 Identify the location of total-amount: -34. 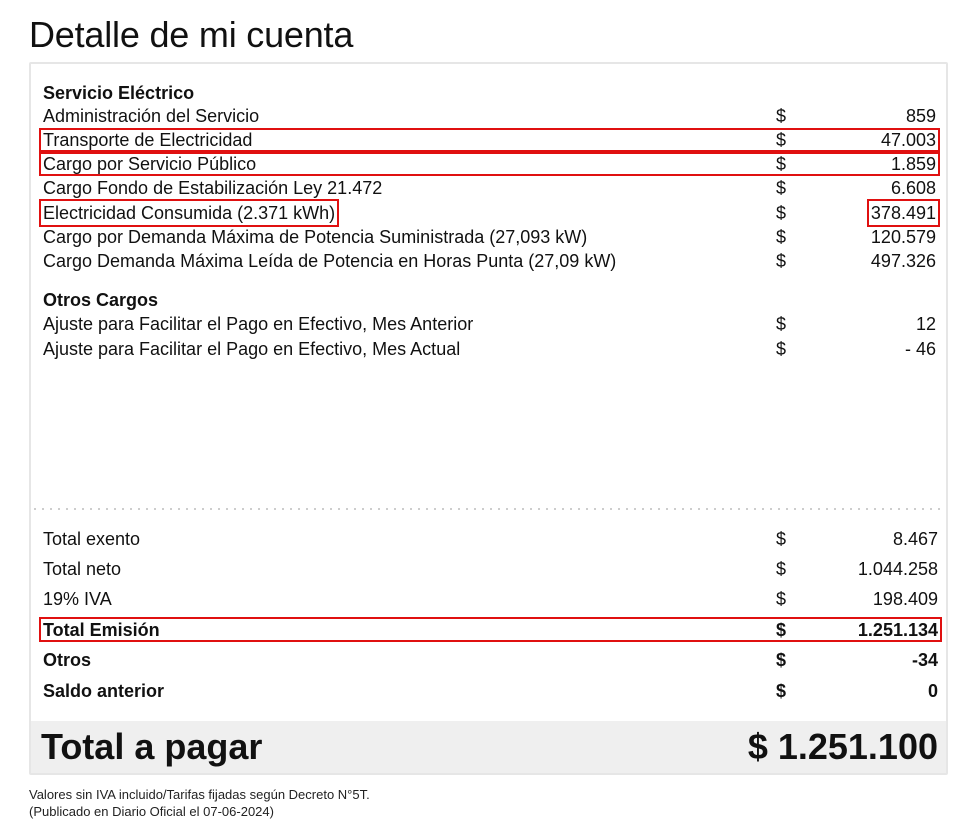
(924, 660).